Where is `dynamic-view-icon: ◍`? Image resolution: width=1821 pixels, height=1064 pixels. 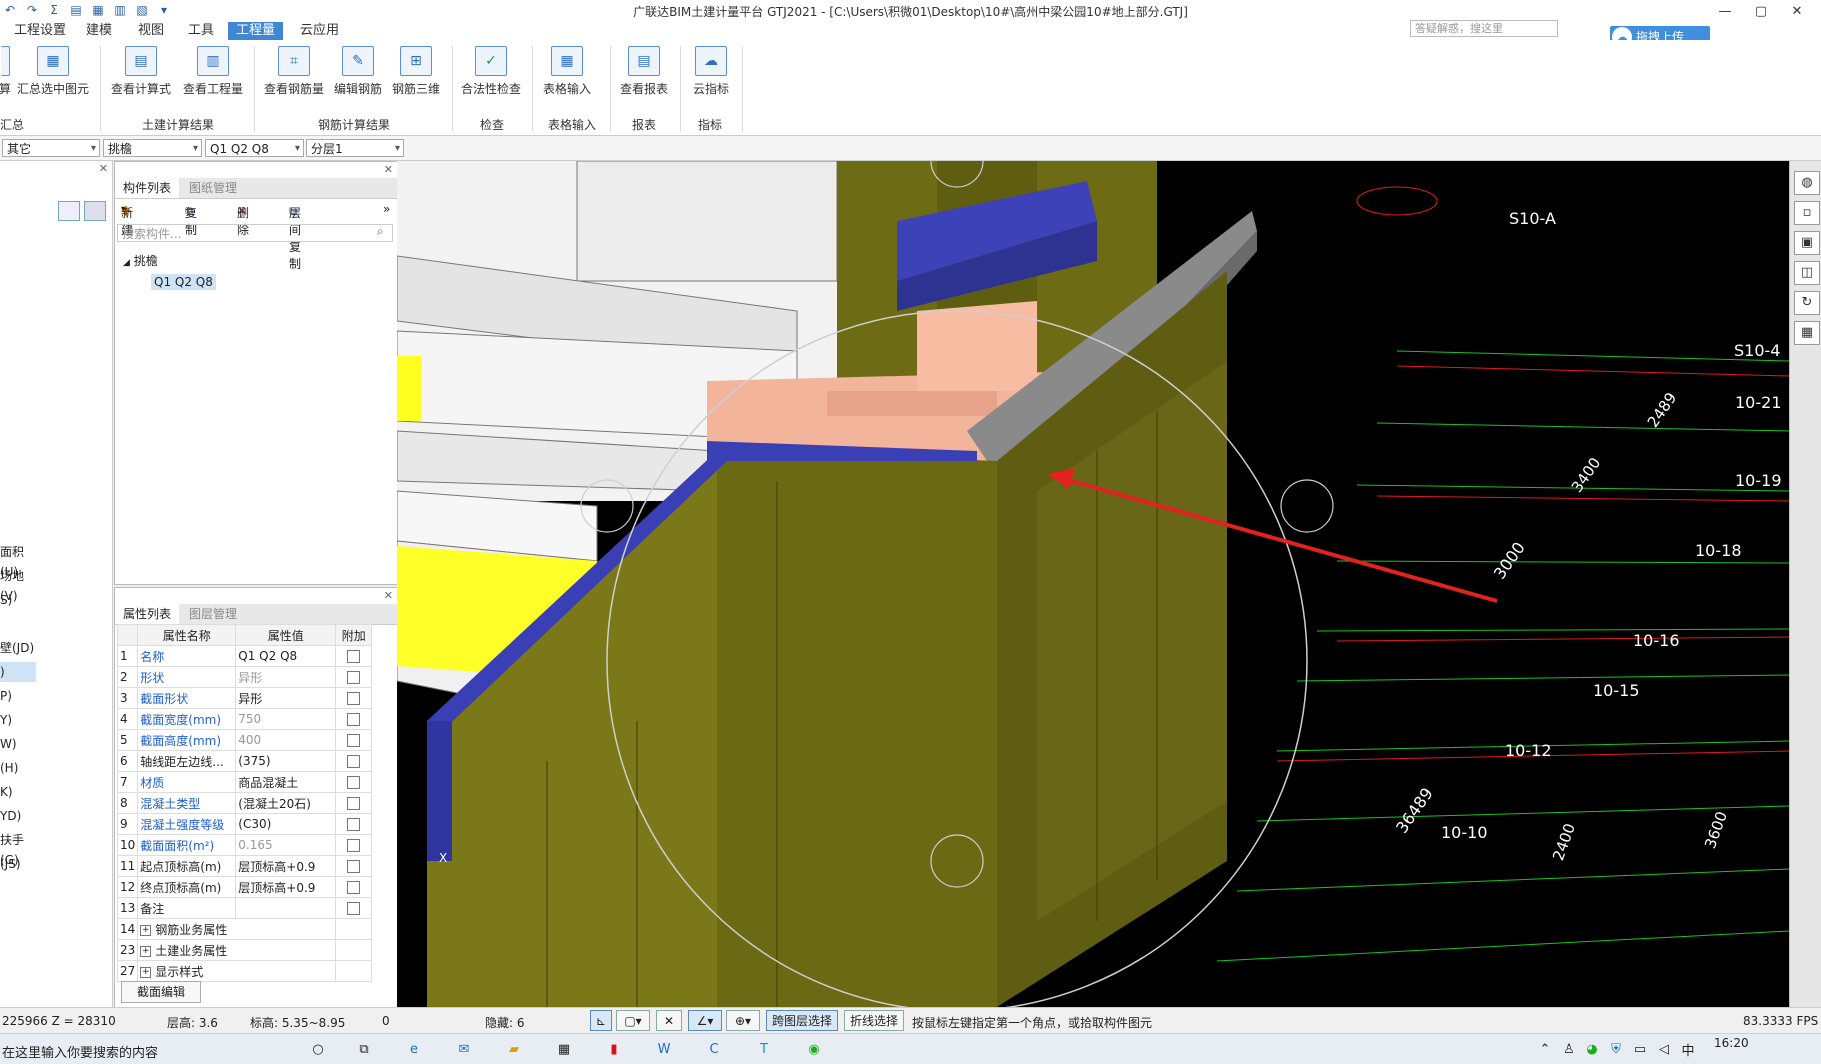 dynamic-view-icon: ◍ is located at coordinates (1807, 183).